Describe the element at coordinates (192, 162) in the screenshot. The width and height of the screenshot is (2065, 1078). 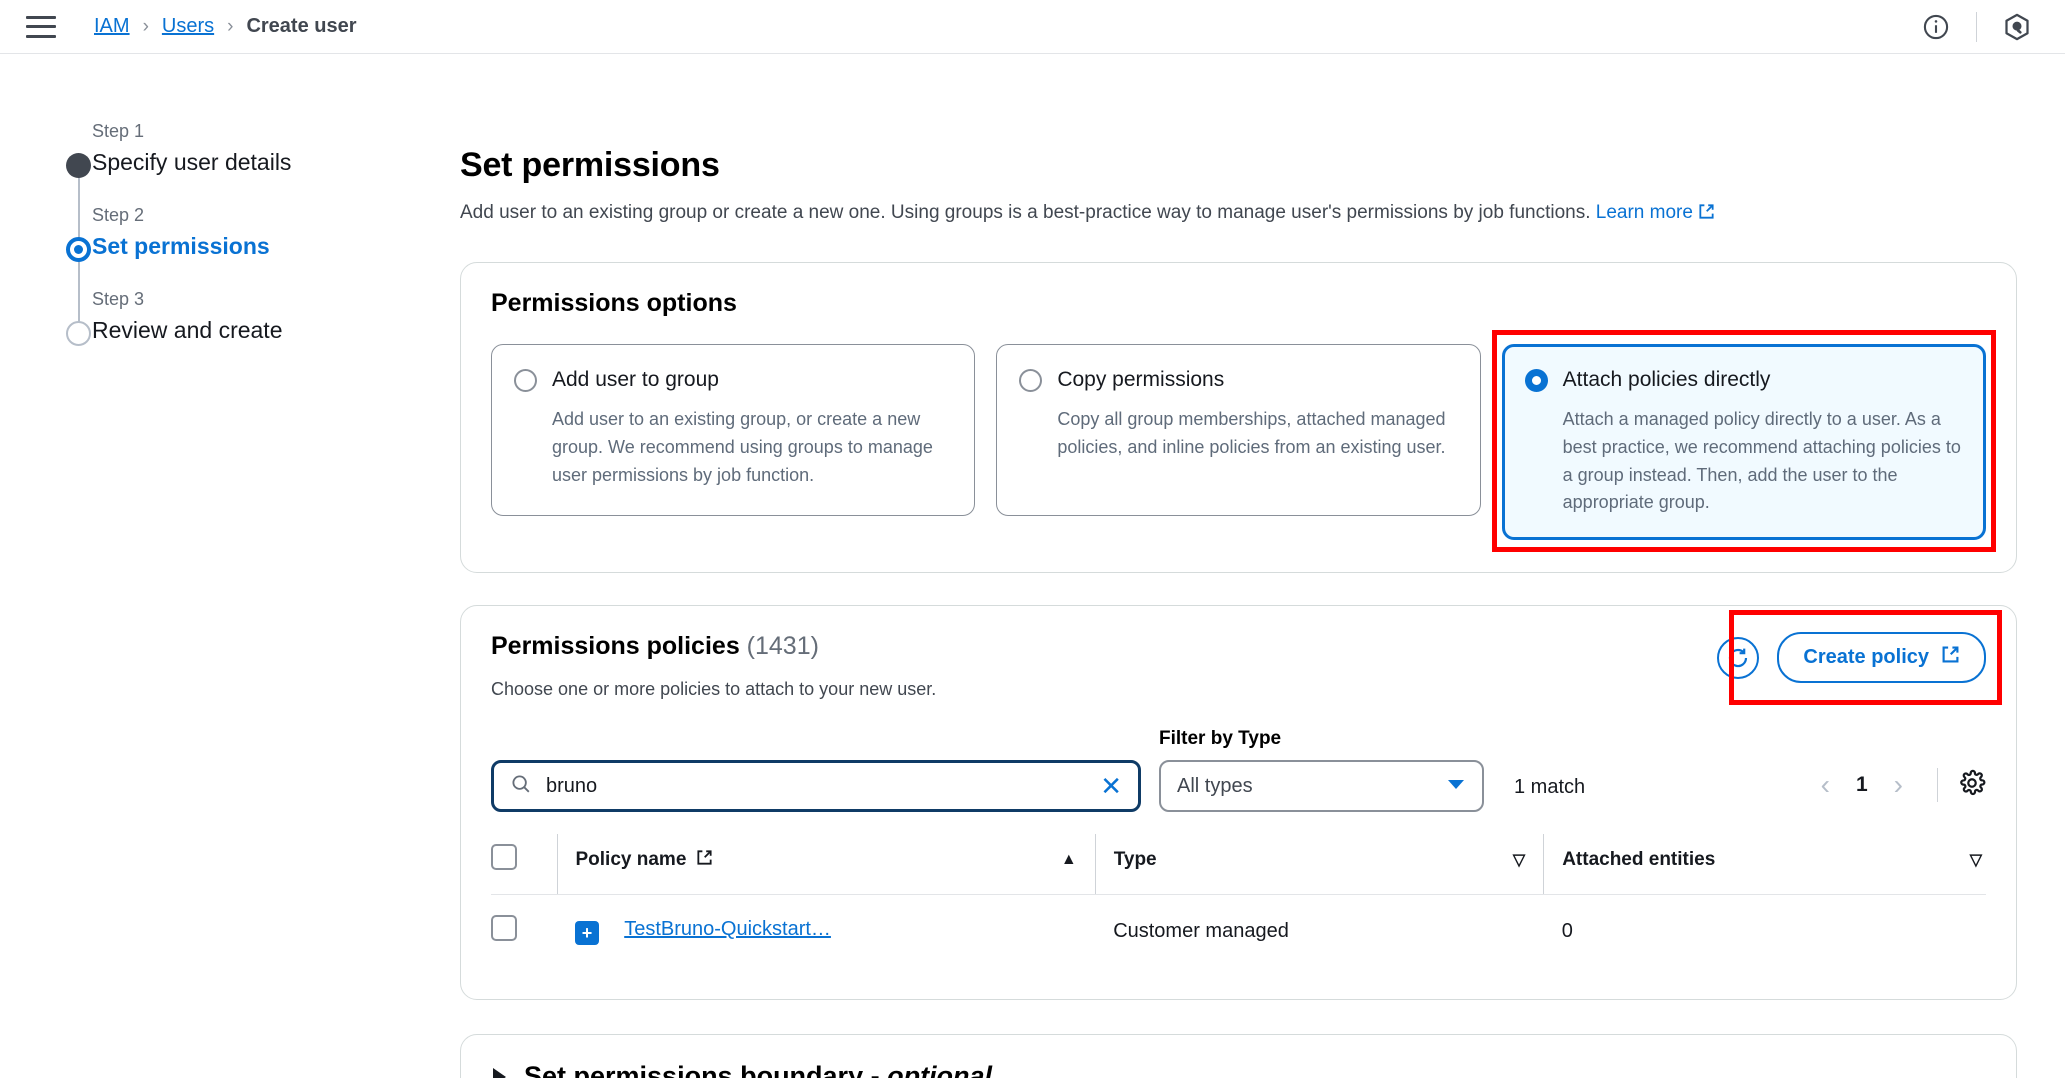
I see `step-label: Specify user details` at that location.